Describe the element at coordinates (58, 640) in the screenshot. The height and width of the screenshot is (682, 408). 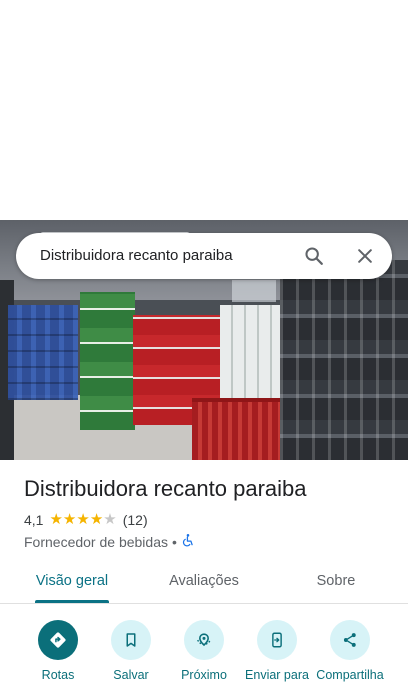
I see `directions-icon` at that location.